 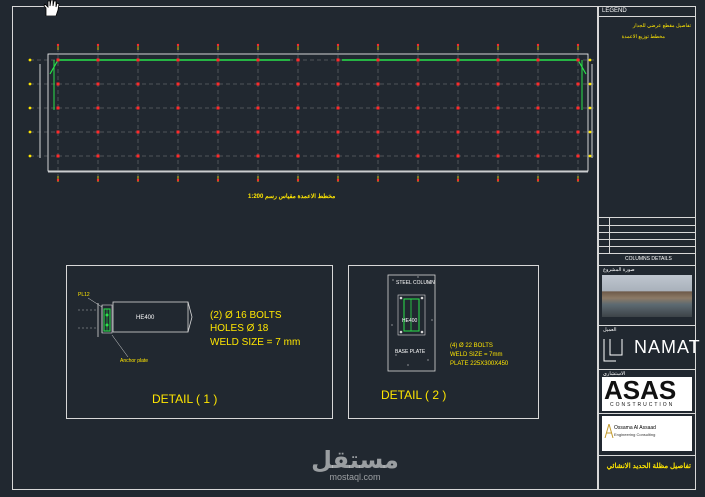 What do you see at coordinates (647, 393) in the screenshot?
I see `asas-logo: ASAS CONSTRUCTION` at bounding box center [647, 393].